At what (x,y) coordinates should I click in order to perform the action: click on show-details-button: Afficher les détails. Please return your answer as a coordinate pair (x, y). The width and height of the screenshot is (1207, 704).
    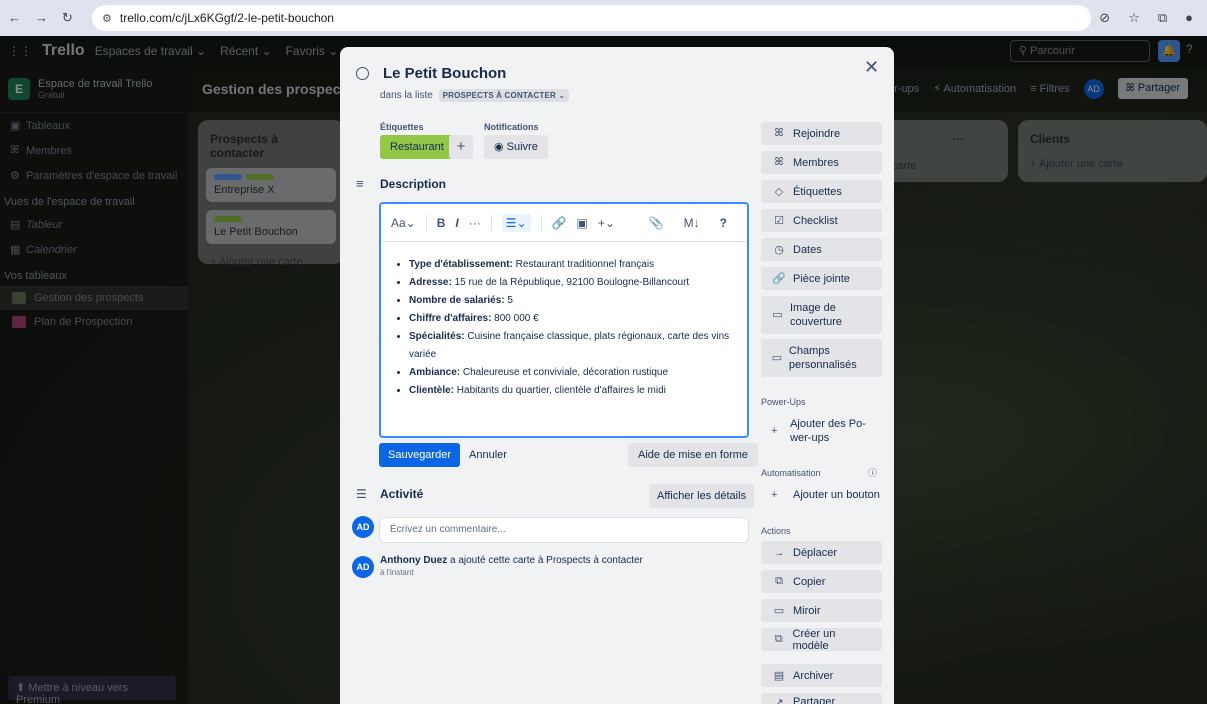
    Looking at the image, I should click on (702, 496).